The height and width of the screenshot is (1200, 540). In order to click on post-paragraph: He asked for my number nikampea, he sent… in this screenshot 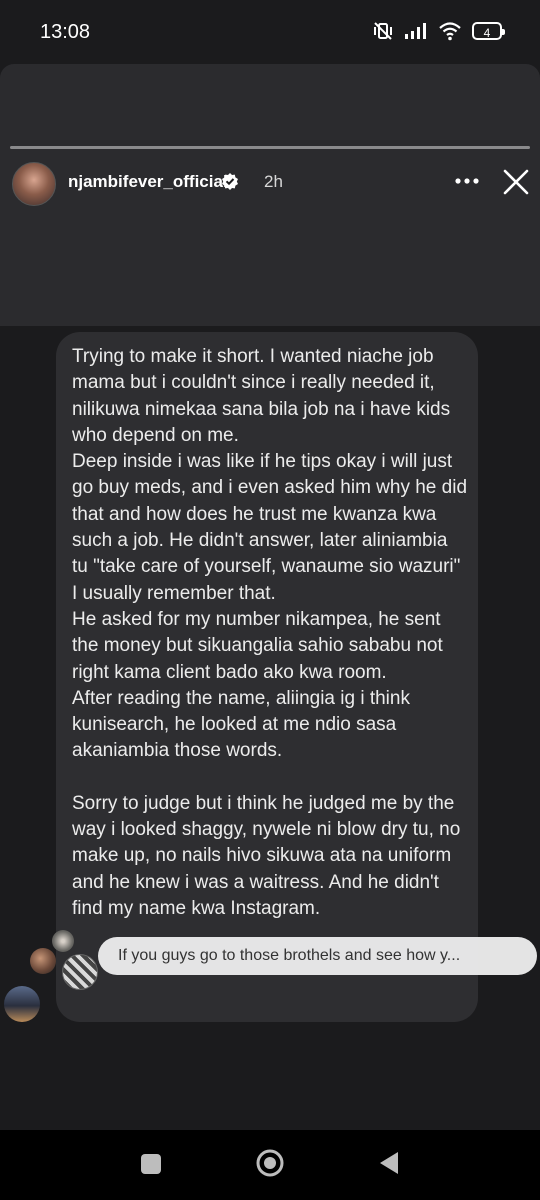, I will do `click(257, 645)`.